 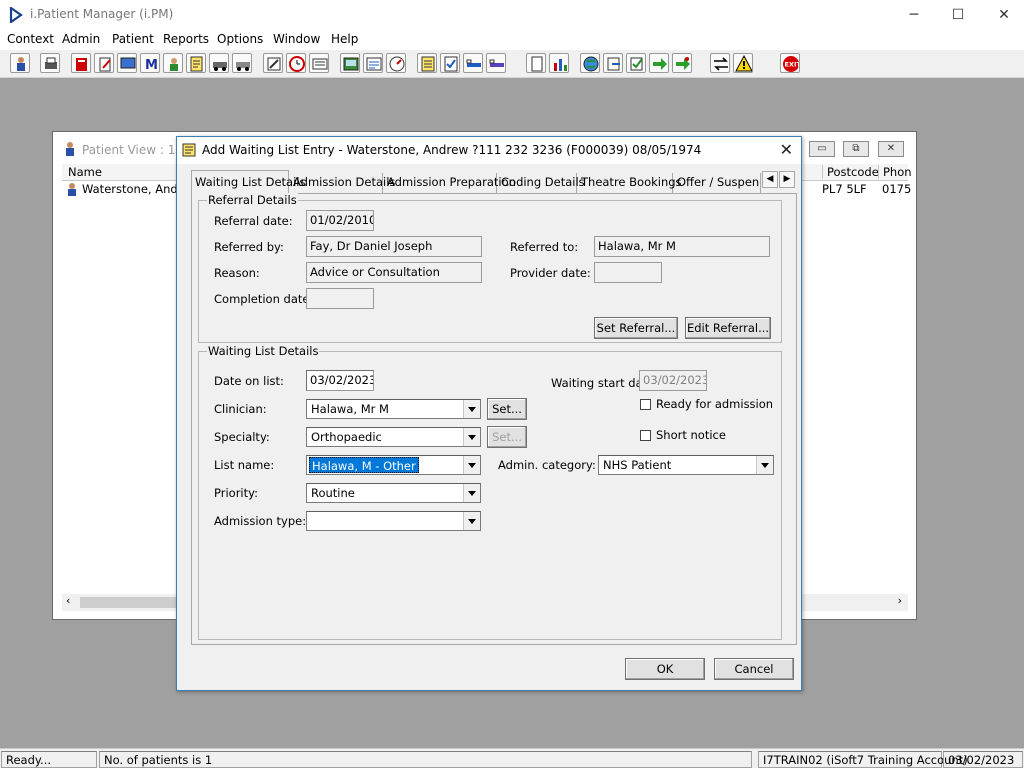 What do you see at coordinates (958, 15) in the screenshot?
I see `maximize-button: ☐` at bounding box center [958, 15].